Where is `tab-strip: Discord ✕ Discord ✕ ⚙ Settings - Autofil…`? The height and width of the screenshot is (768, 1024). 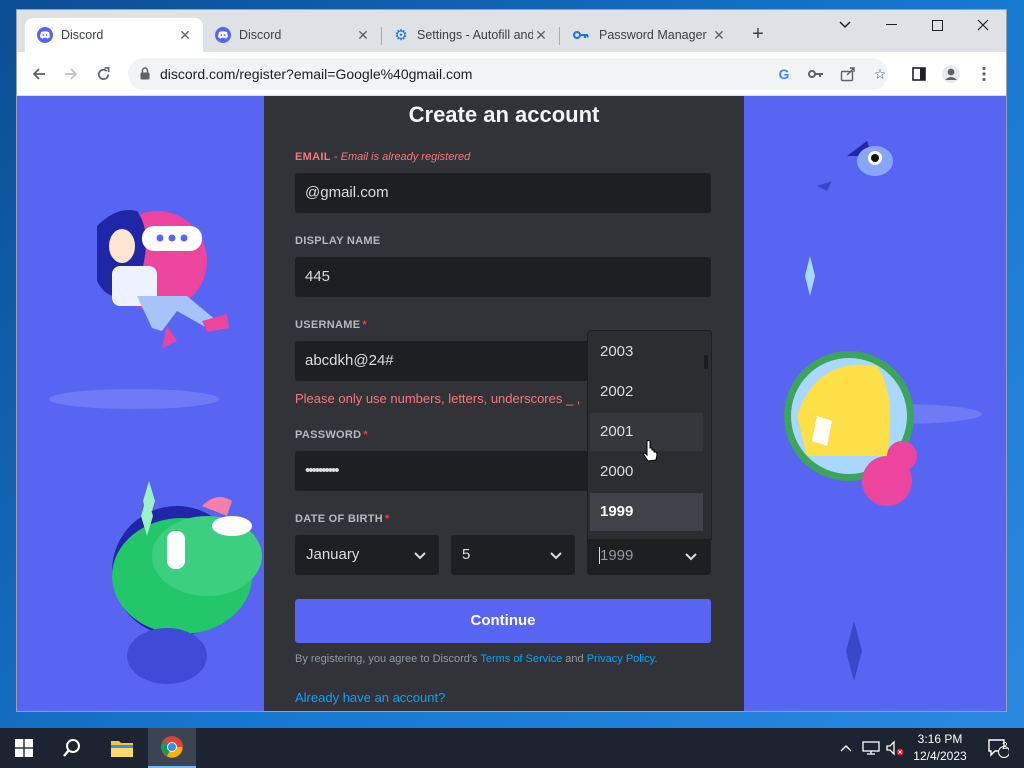
tab-strip: Discord ✕ Discord ✕ ⚙ Settings - Autofil… is located at coordinates (511, 31).